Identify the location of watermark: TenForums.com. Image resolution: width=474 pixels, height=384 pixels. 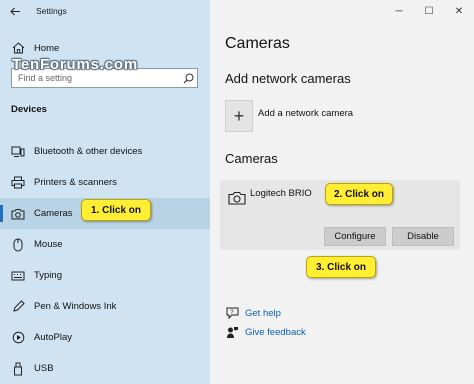
(75, 64).